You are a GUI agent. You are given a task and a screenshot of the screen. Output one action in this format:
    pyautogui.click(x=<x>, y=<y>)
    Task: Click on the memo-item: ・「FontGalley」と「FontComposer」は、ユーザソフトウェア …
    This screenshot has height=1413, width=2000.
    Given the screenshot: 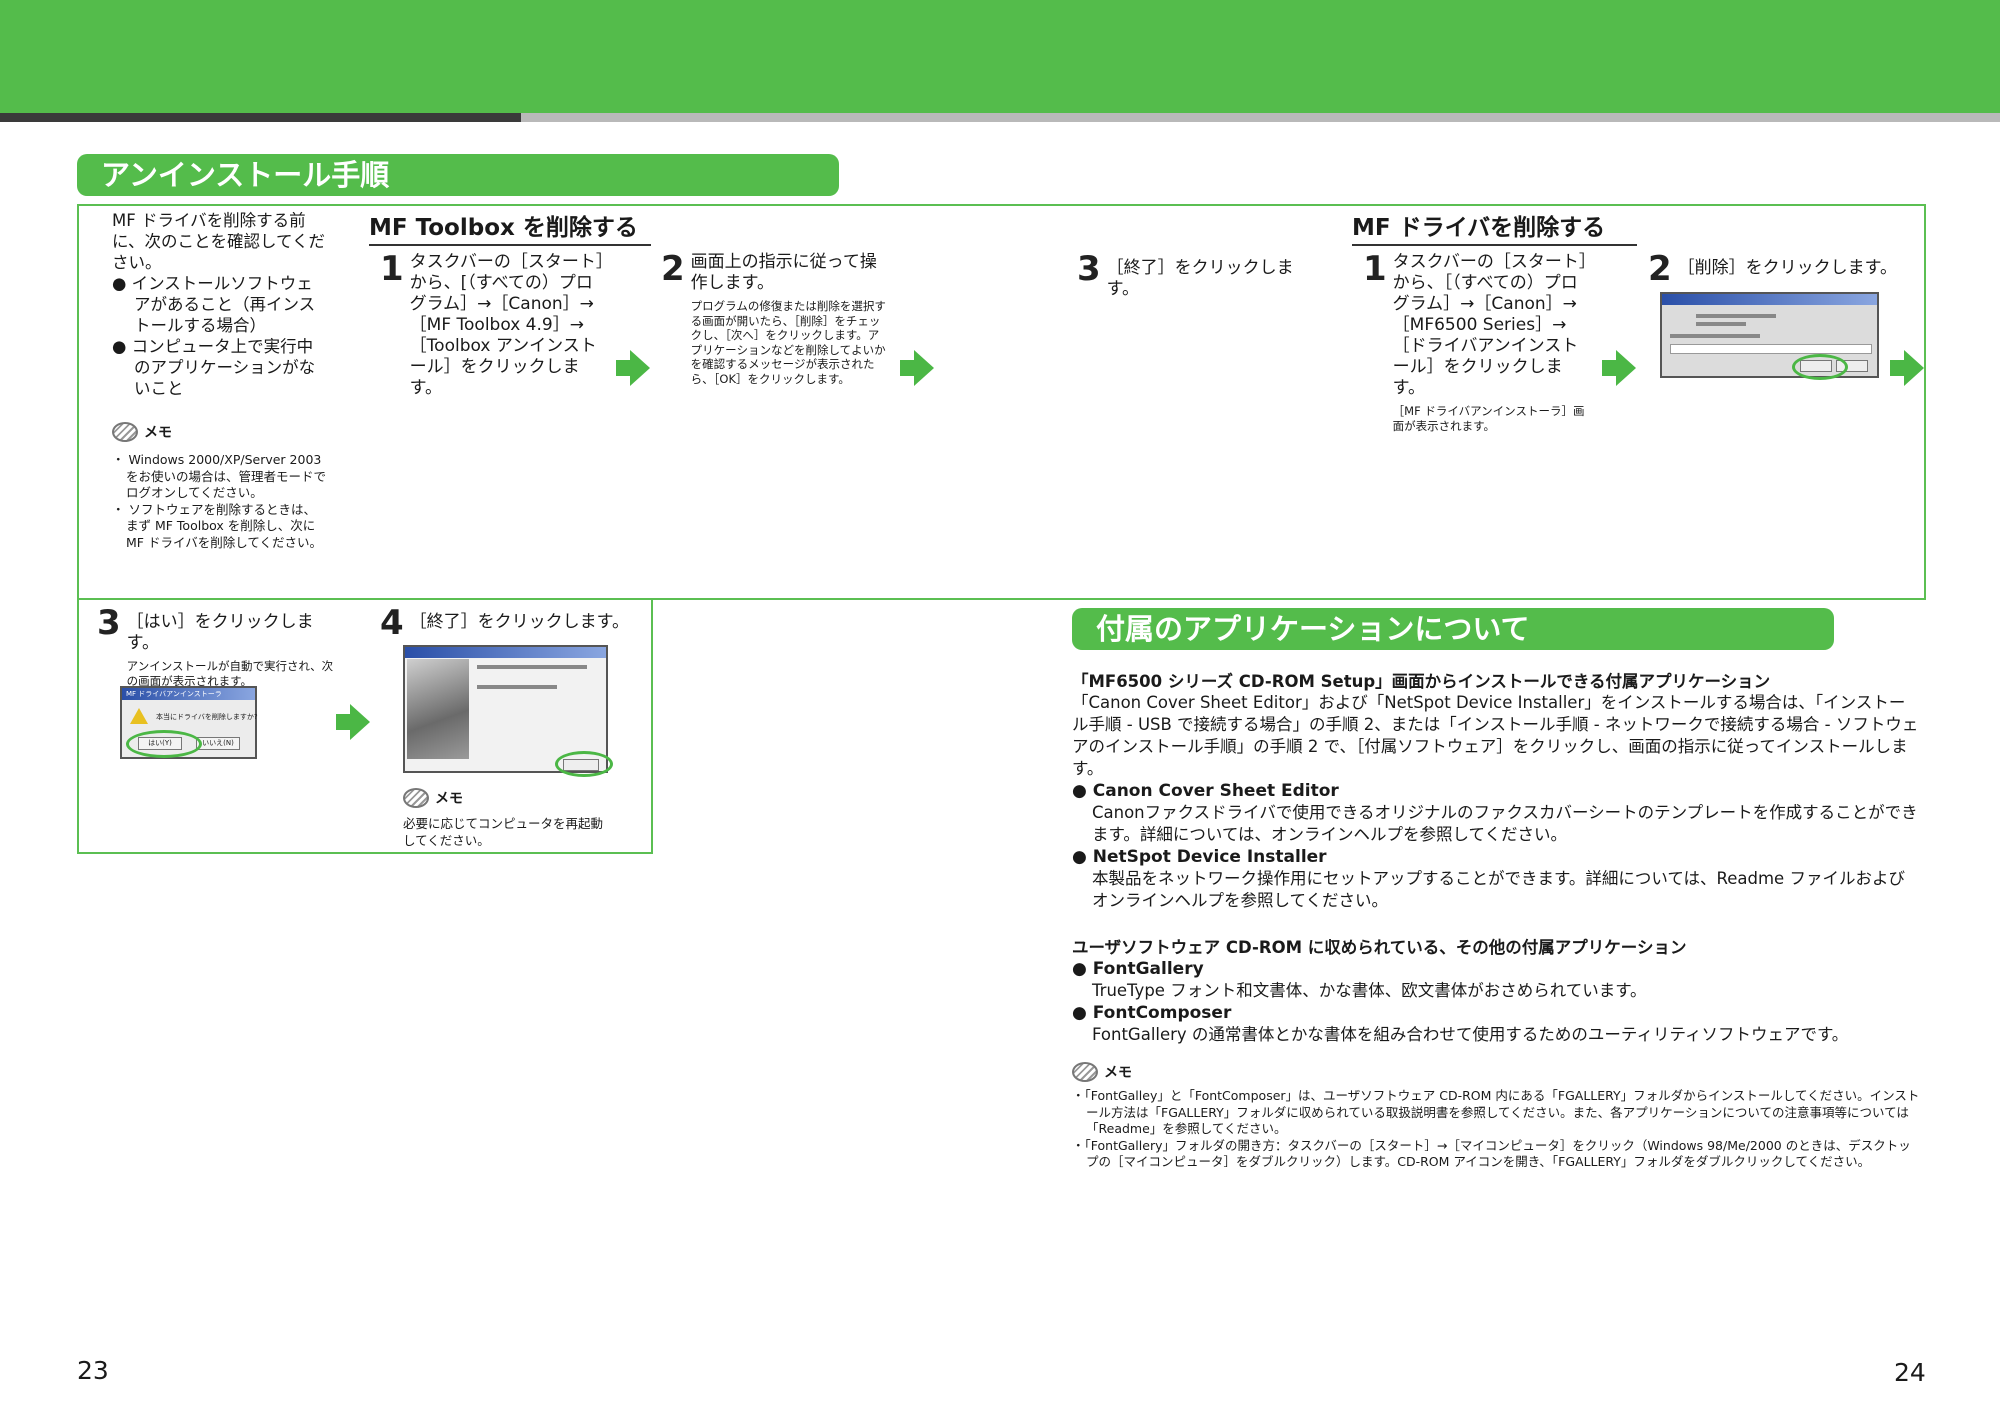 What is the action you would take?
    pyautogui.click(x=1496, y=1112)
    